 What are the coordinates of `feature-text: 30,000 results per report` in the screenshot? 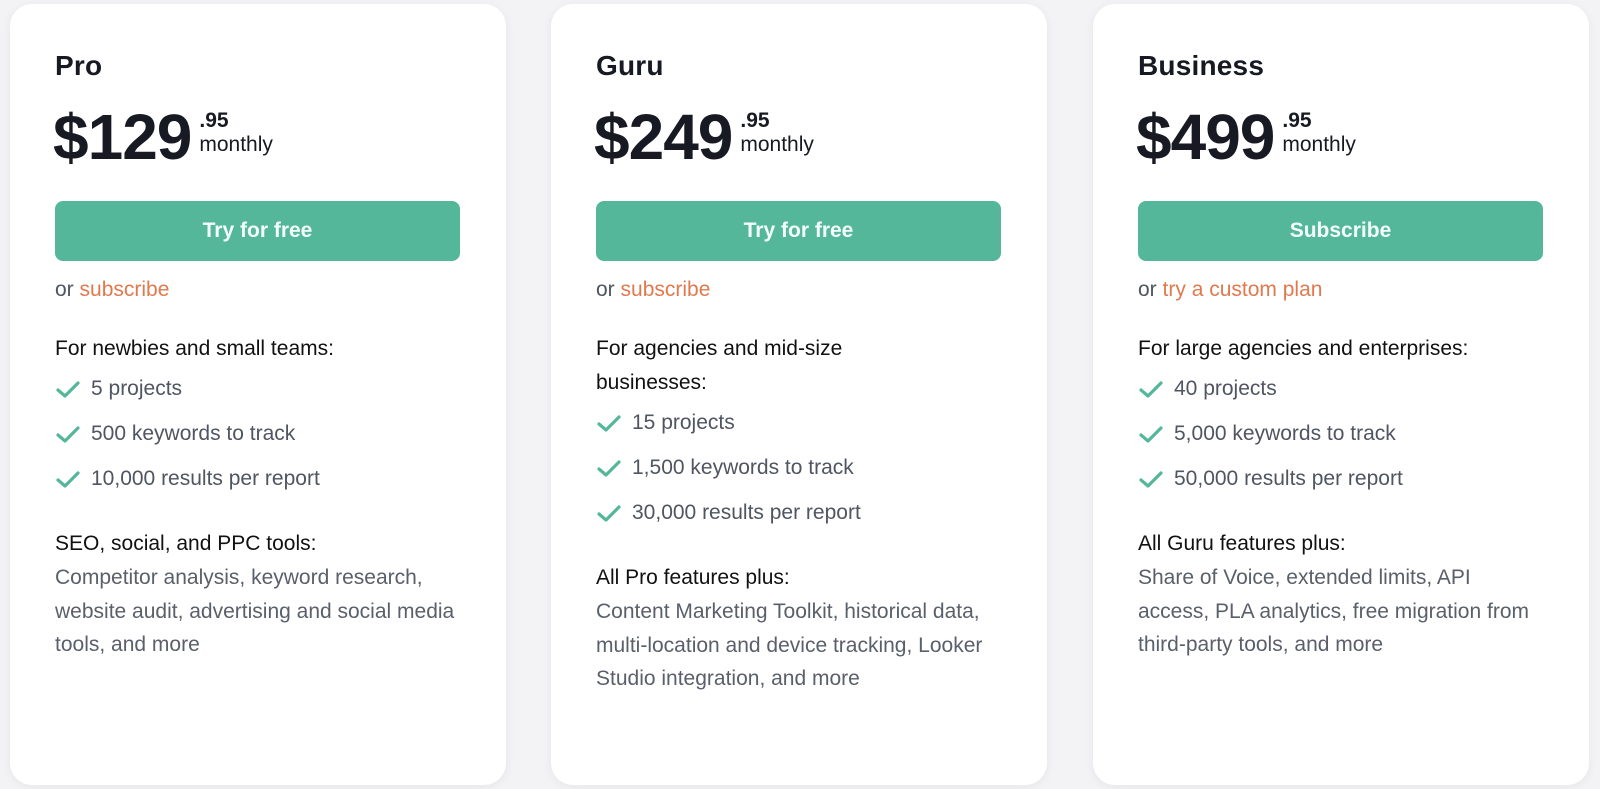 It's located at (746, 512).